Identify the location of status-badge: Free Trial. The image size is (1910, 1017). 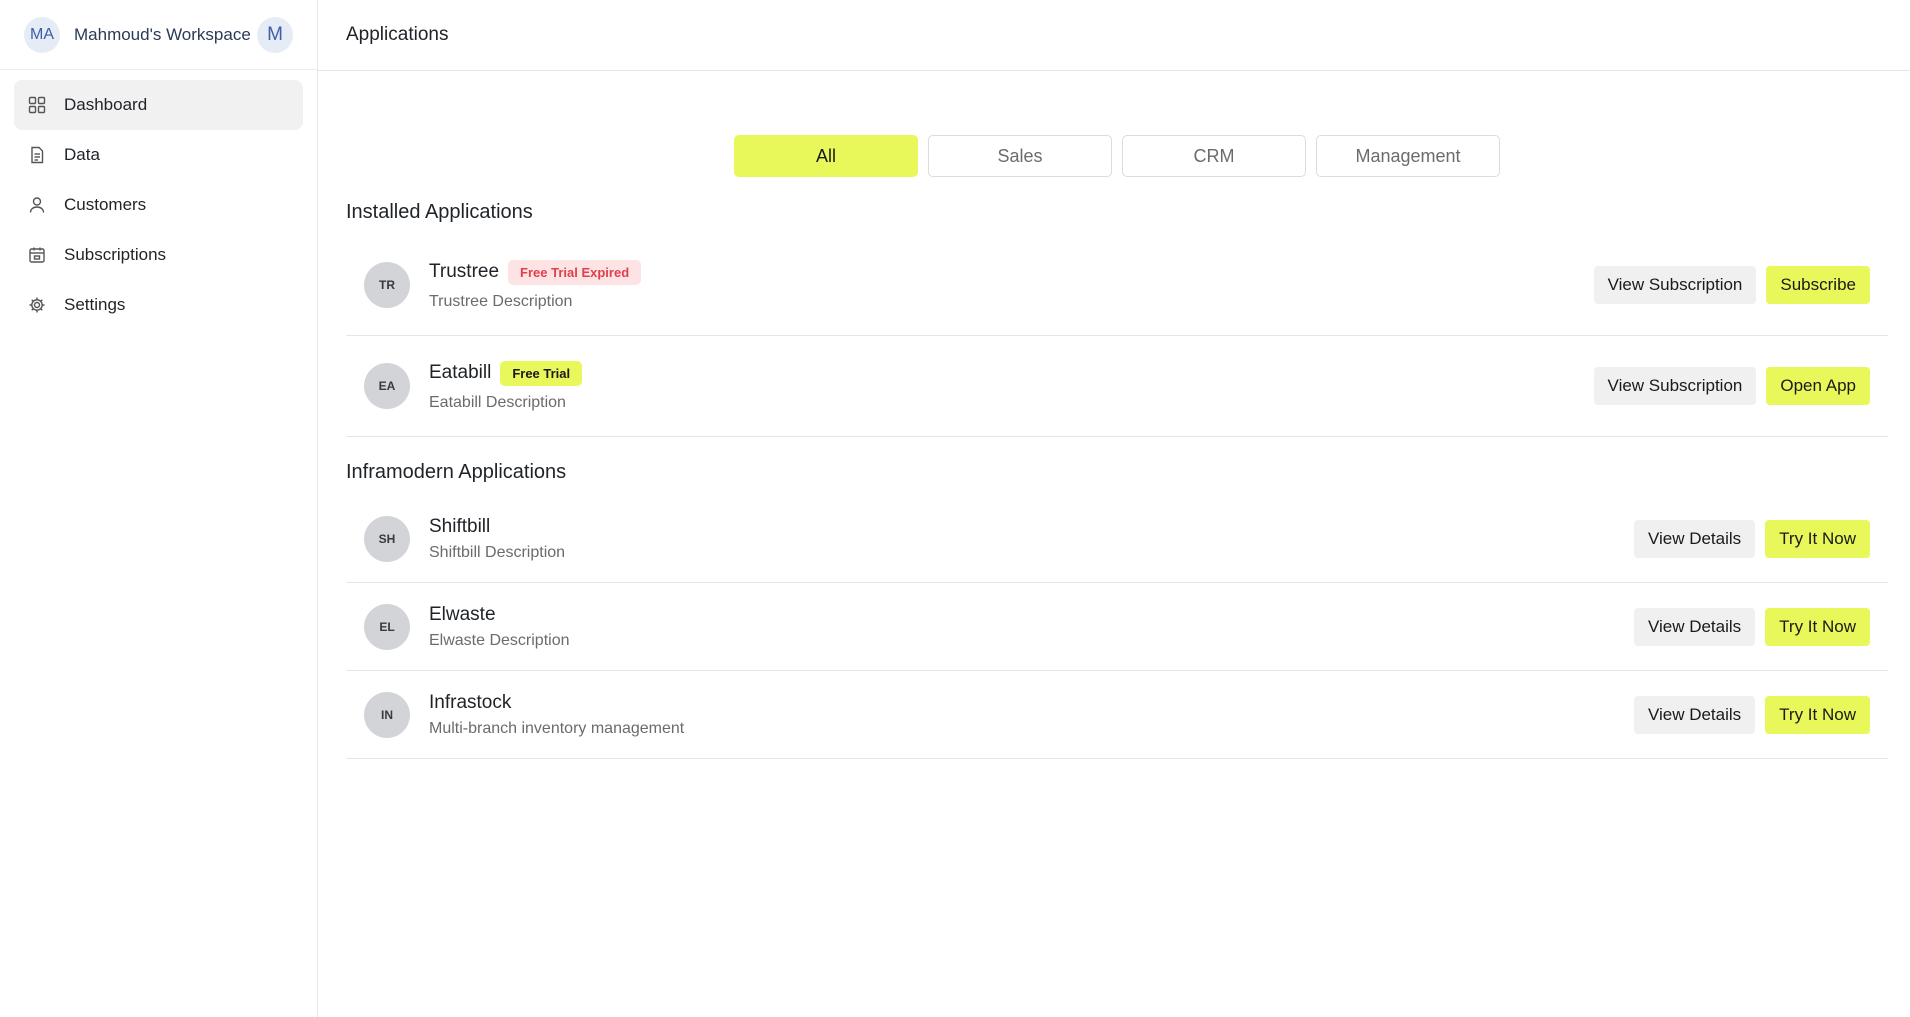
(541, 373).